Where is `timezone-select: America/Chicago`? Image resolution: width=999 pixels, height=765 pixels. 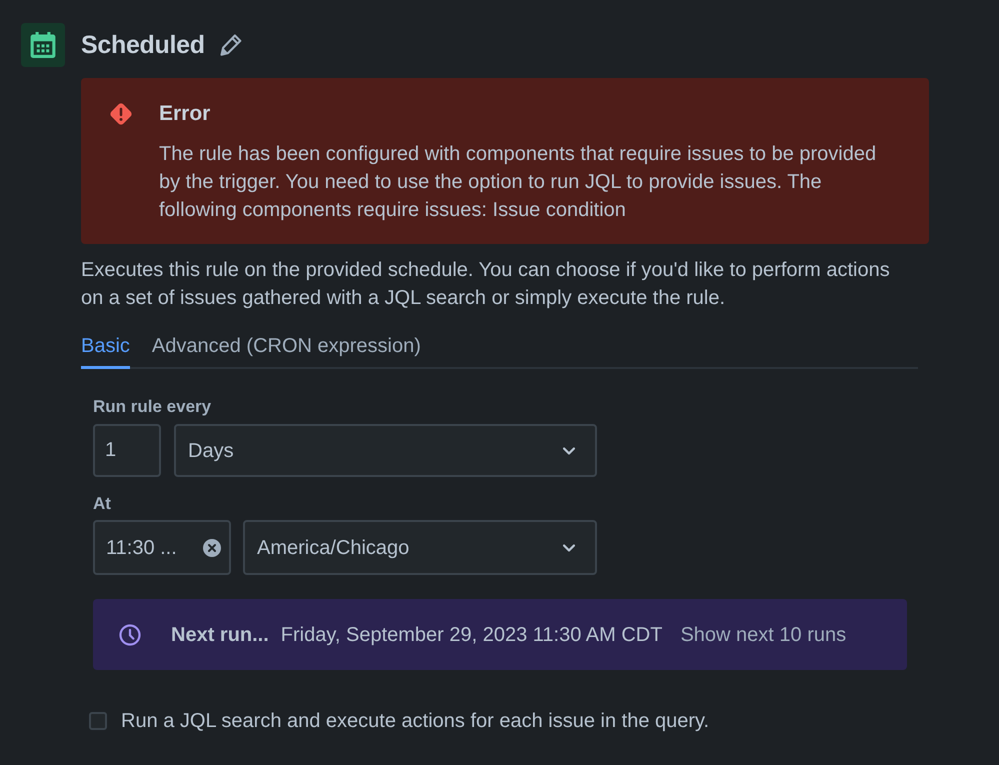 timezone-select: America/Chicago is located at coordinates (420, 547).